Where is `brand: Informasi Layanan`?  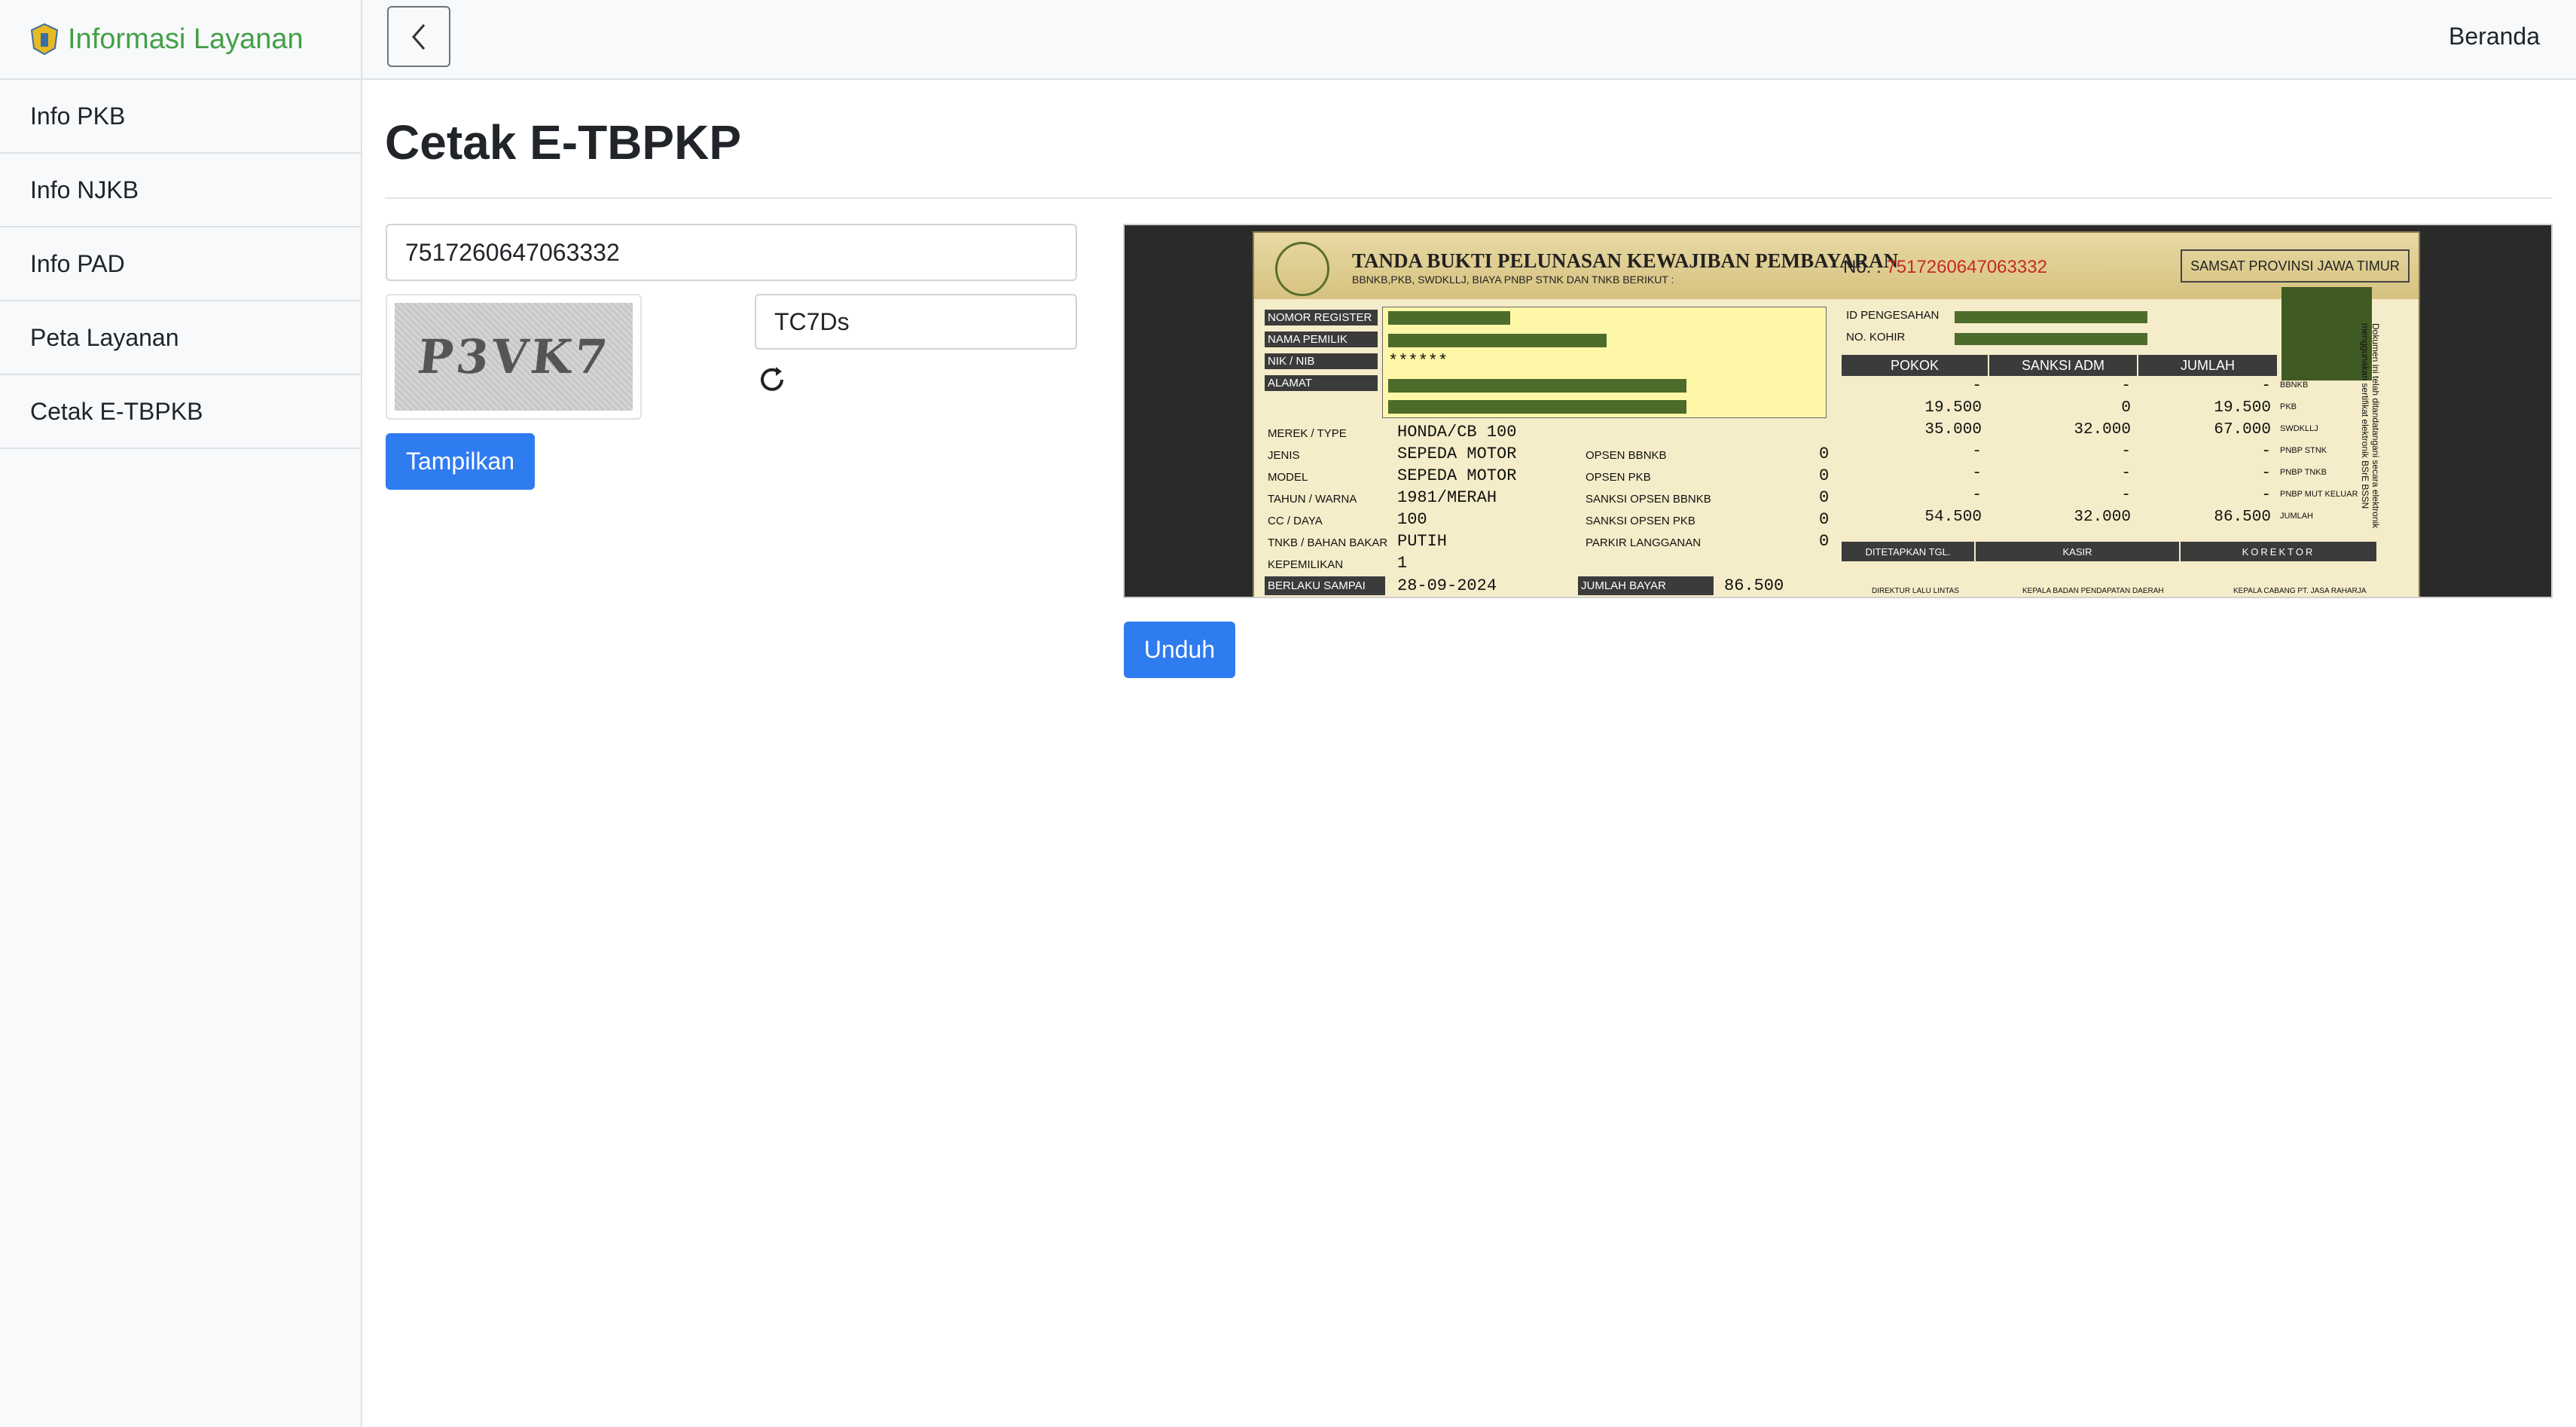
brand: Informasi Layanan is located at coordinates (181, 40).